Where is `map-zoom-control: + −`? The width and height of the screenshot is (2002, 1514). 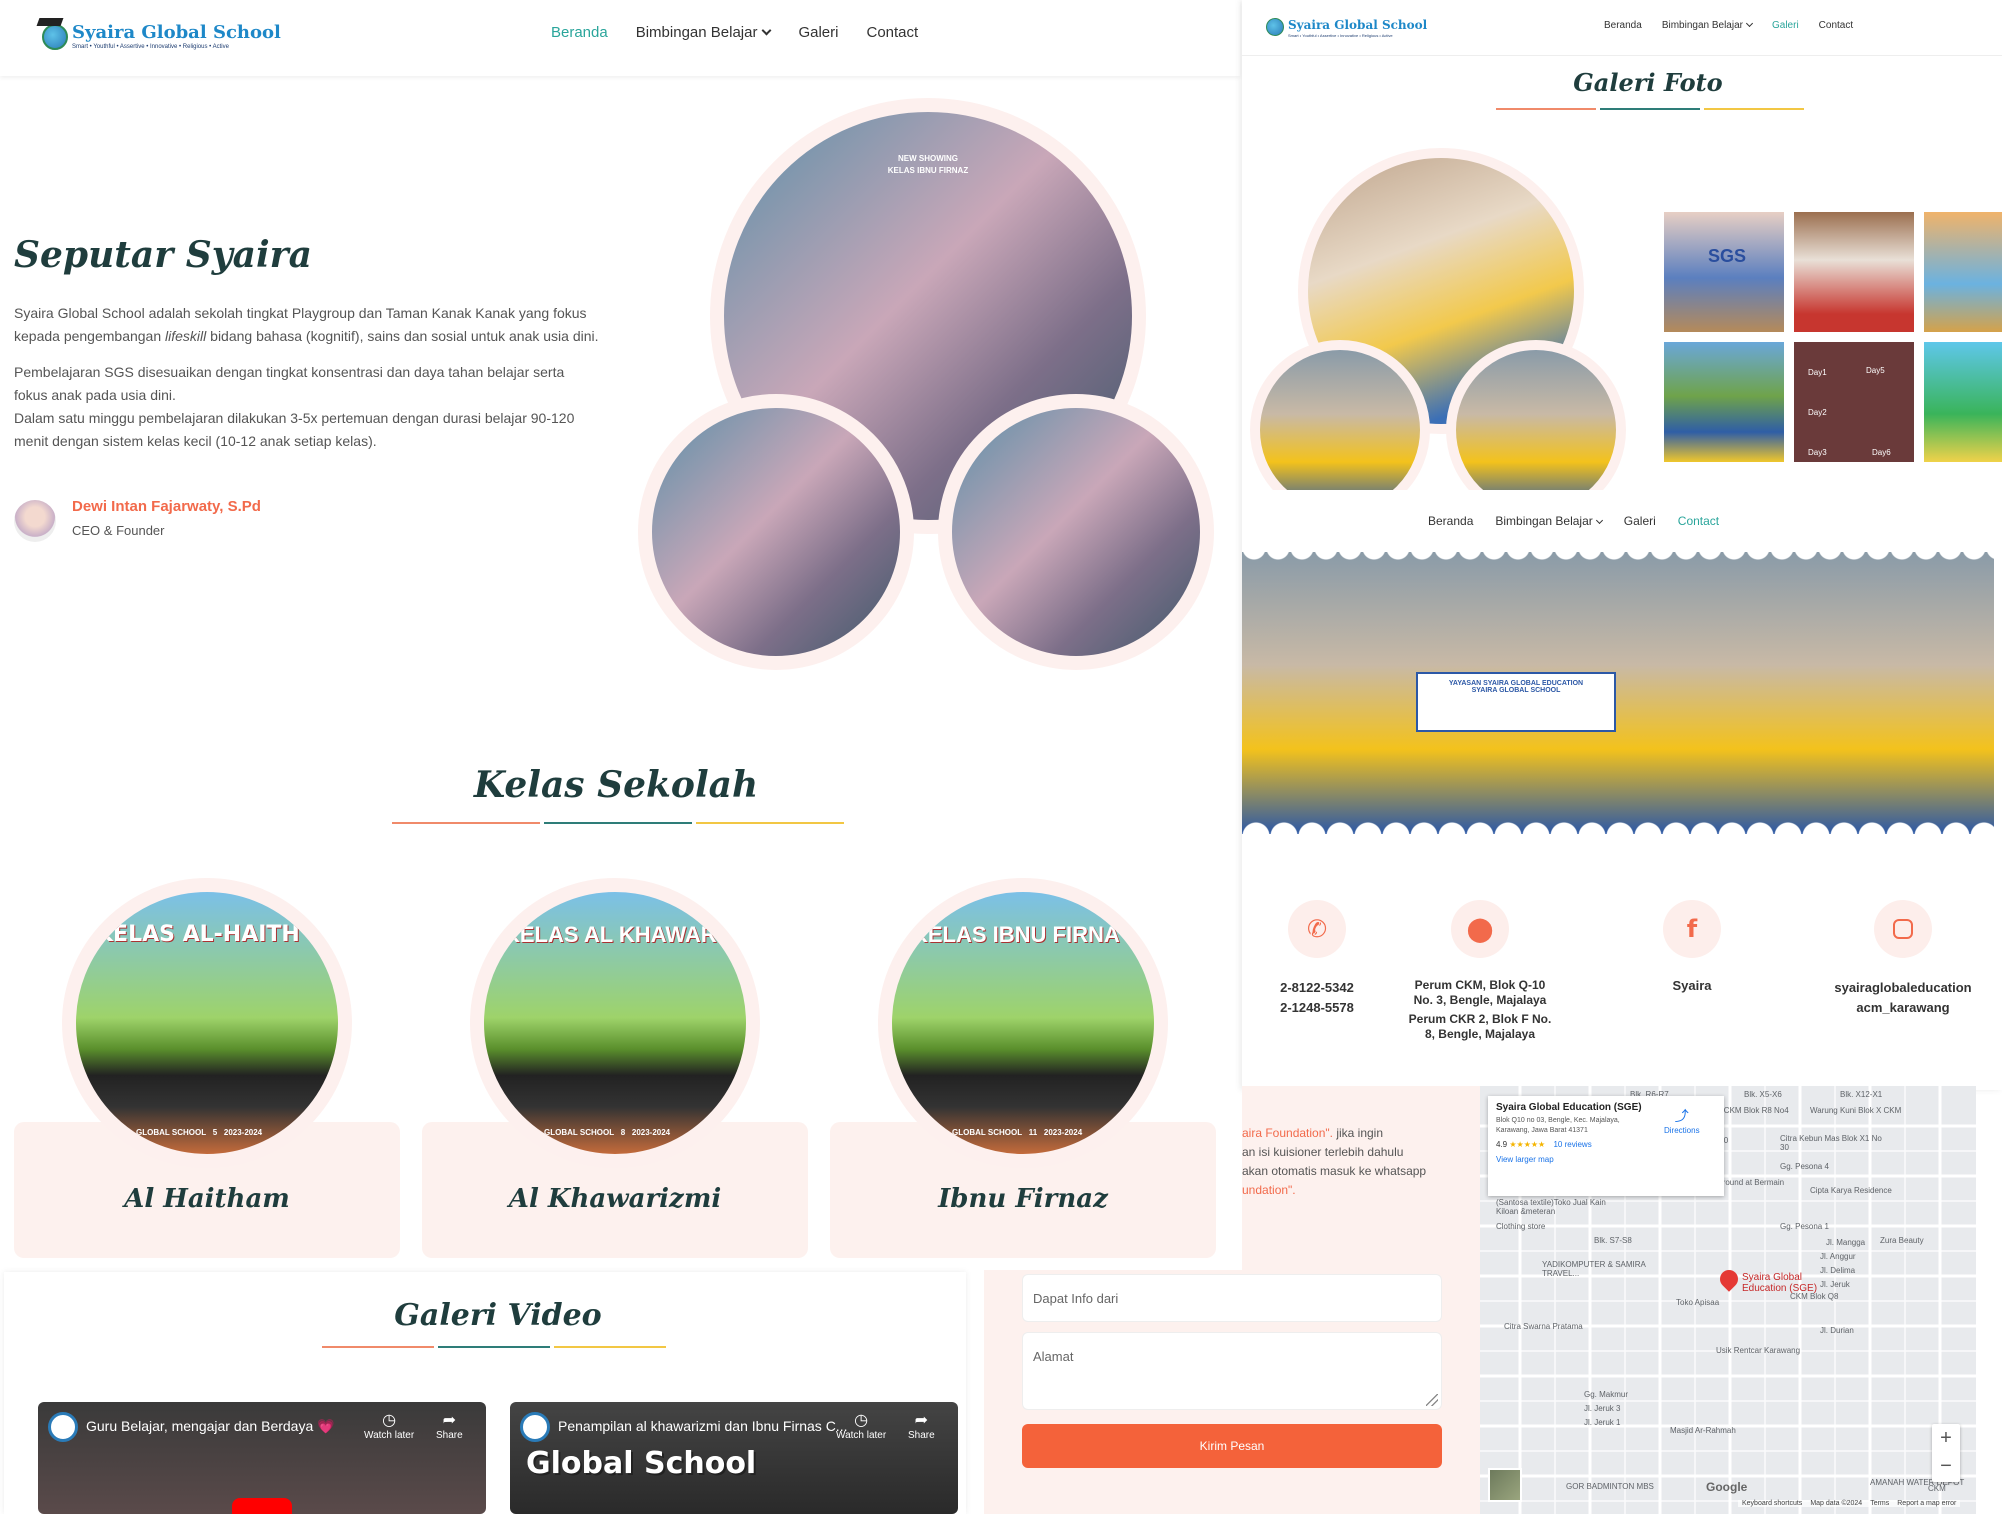 map-zoom-control: + − is located at coordinates (1946, 1453).